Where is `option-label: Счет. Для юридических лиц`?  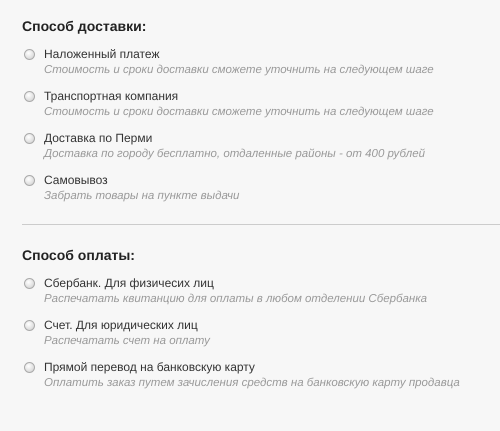 option-label: Счет. Для юридических лиц is located at coordinates (127, 325).